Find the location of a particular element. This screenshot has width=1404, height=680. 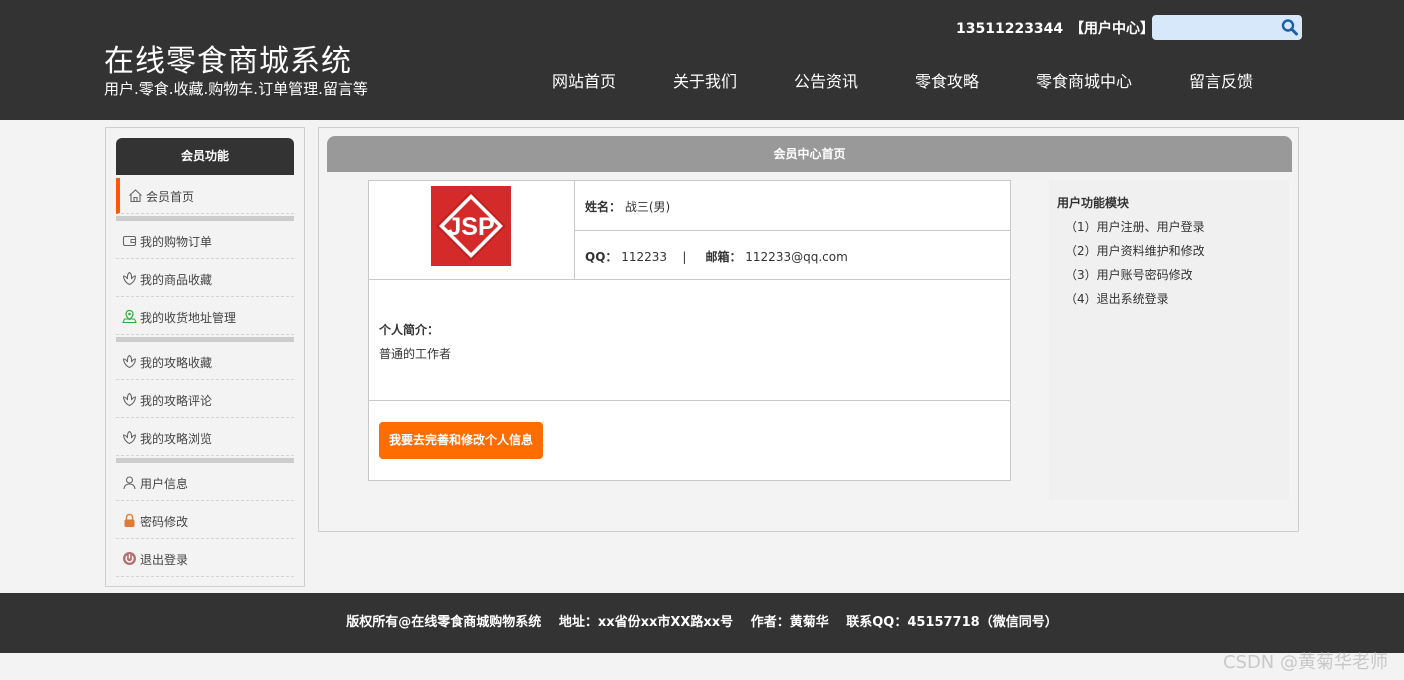

modules-title: 用户功能模块 is located at coordinates (1093, 203).